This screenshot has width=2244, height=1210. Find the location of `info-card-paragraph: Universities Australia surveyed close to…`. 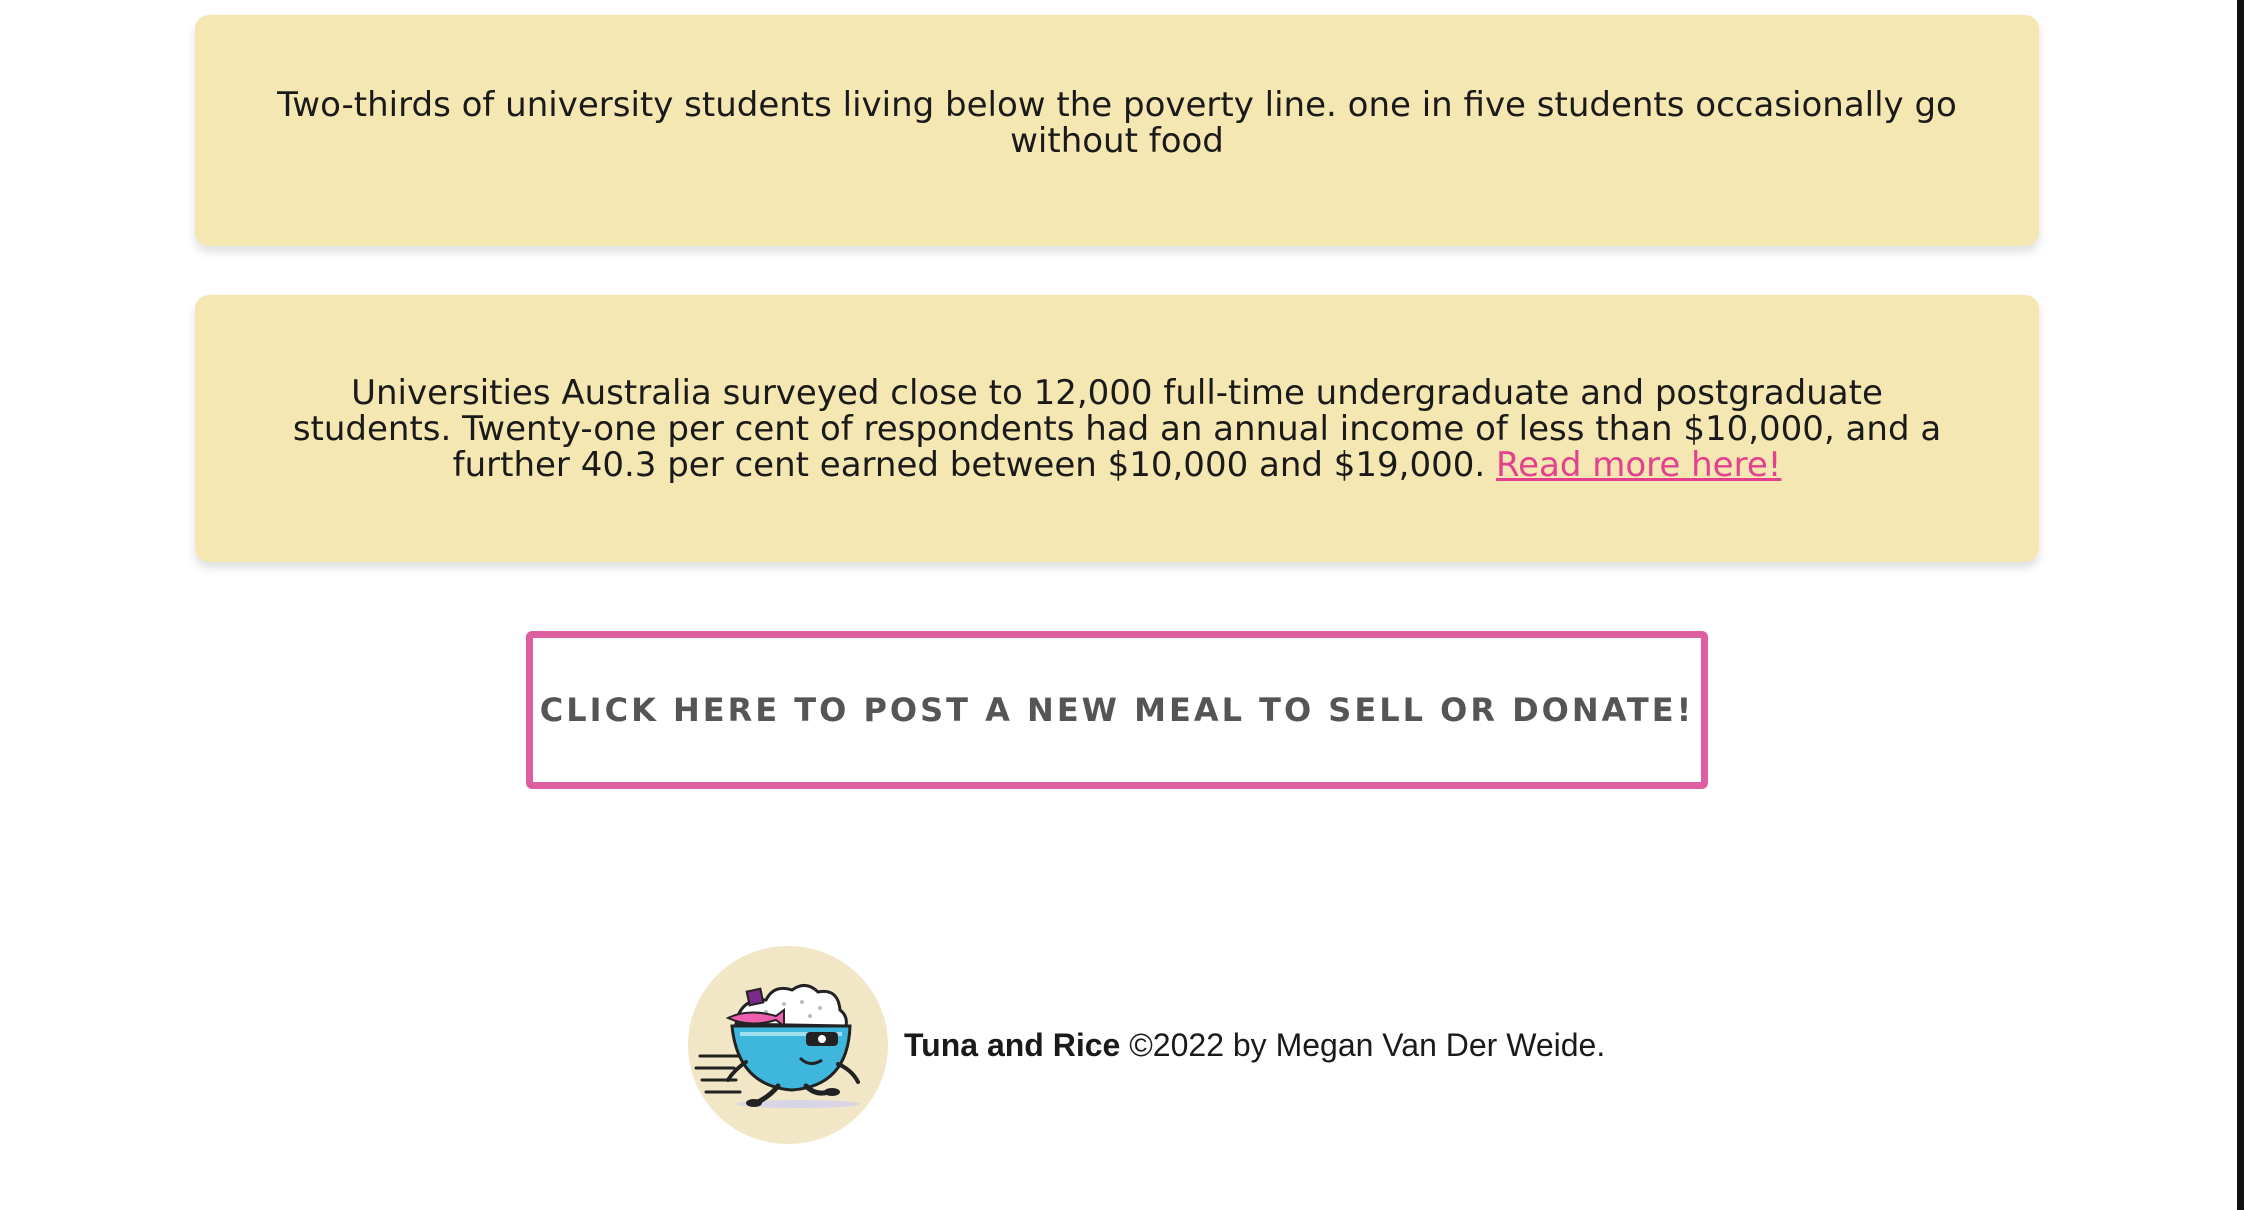

info-card-paragraph: Universities Australia surveyed close to… is located at coordinates (1117, 429).